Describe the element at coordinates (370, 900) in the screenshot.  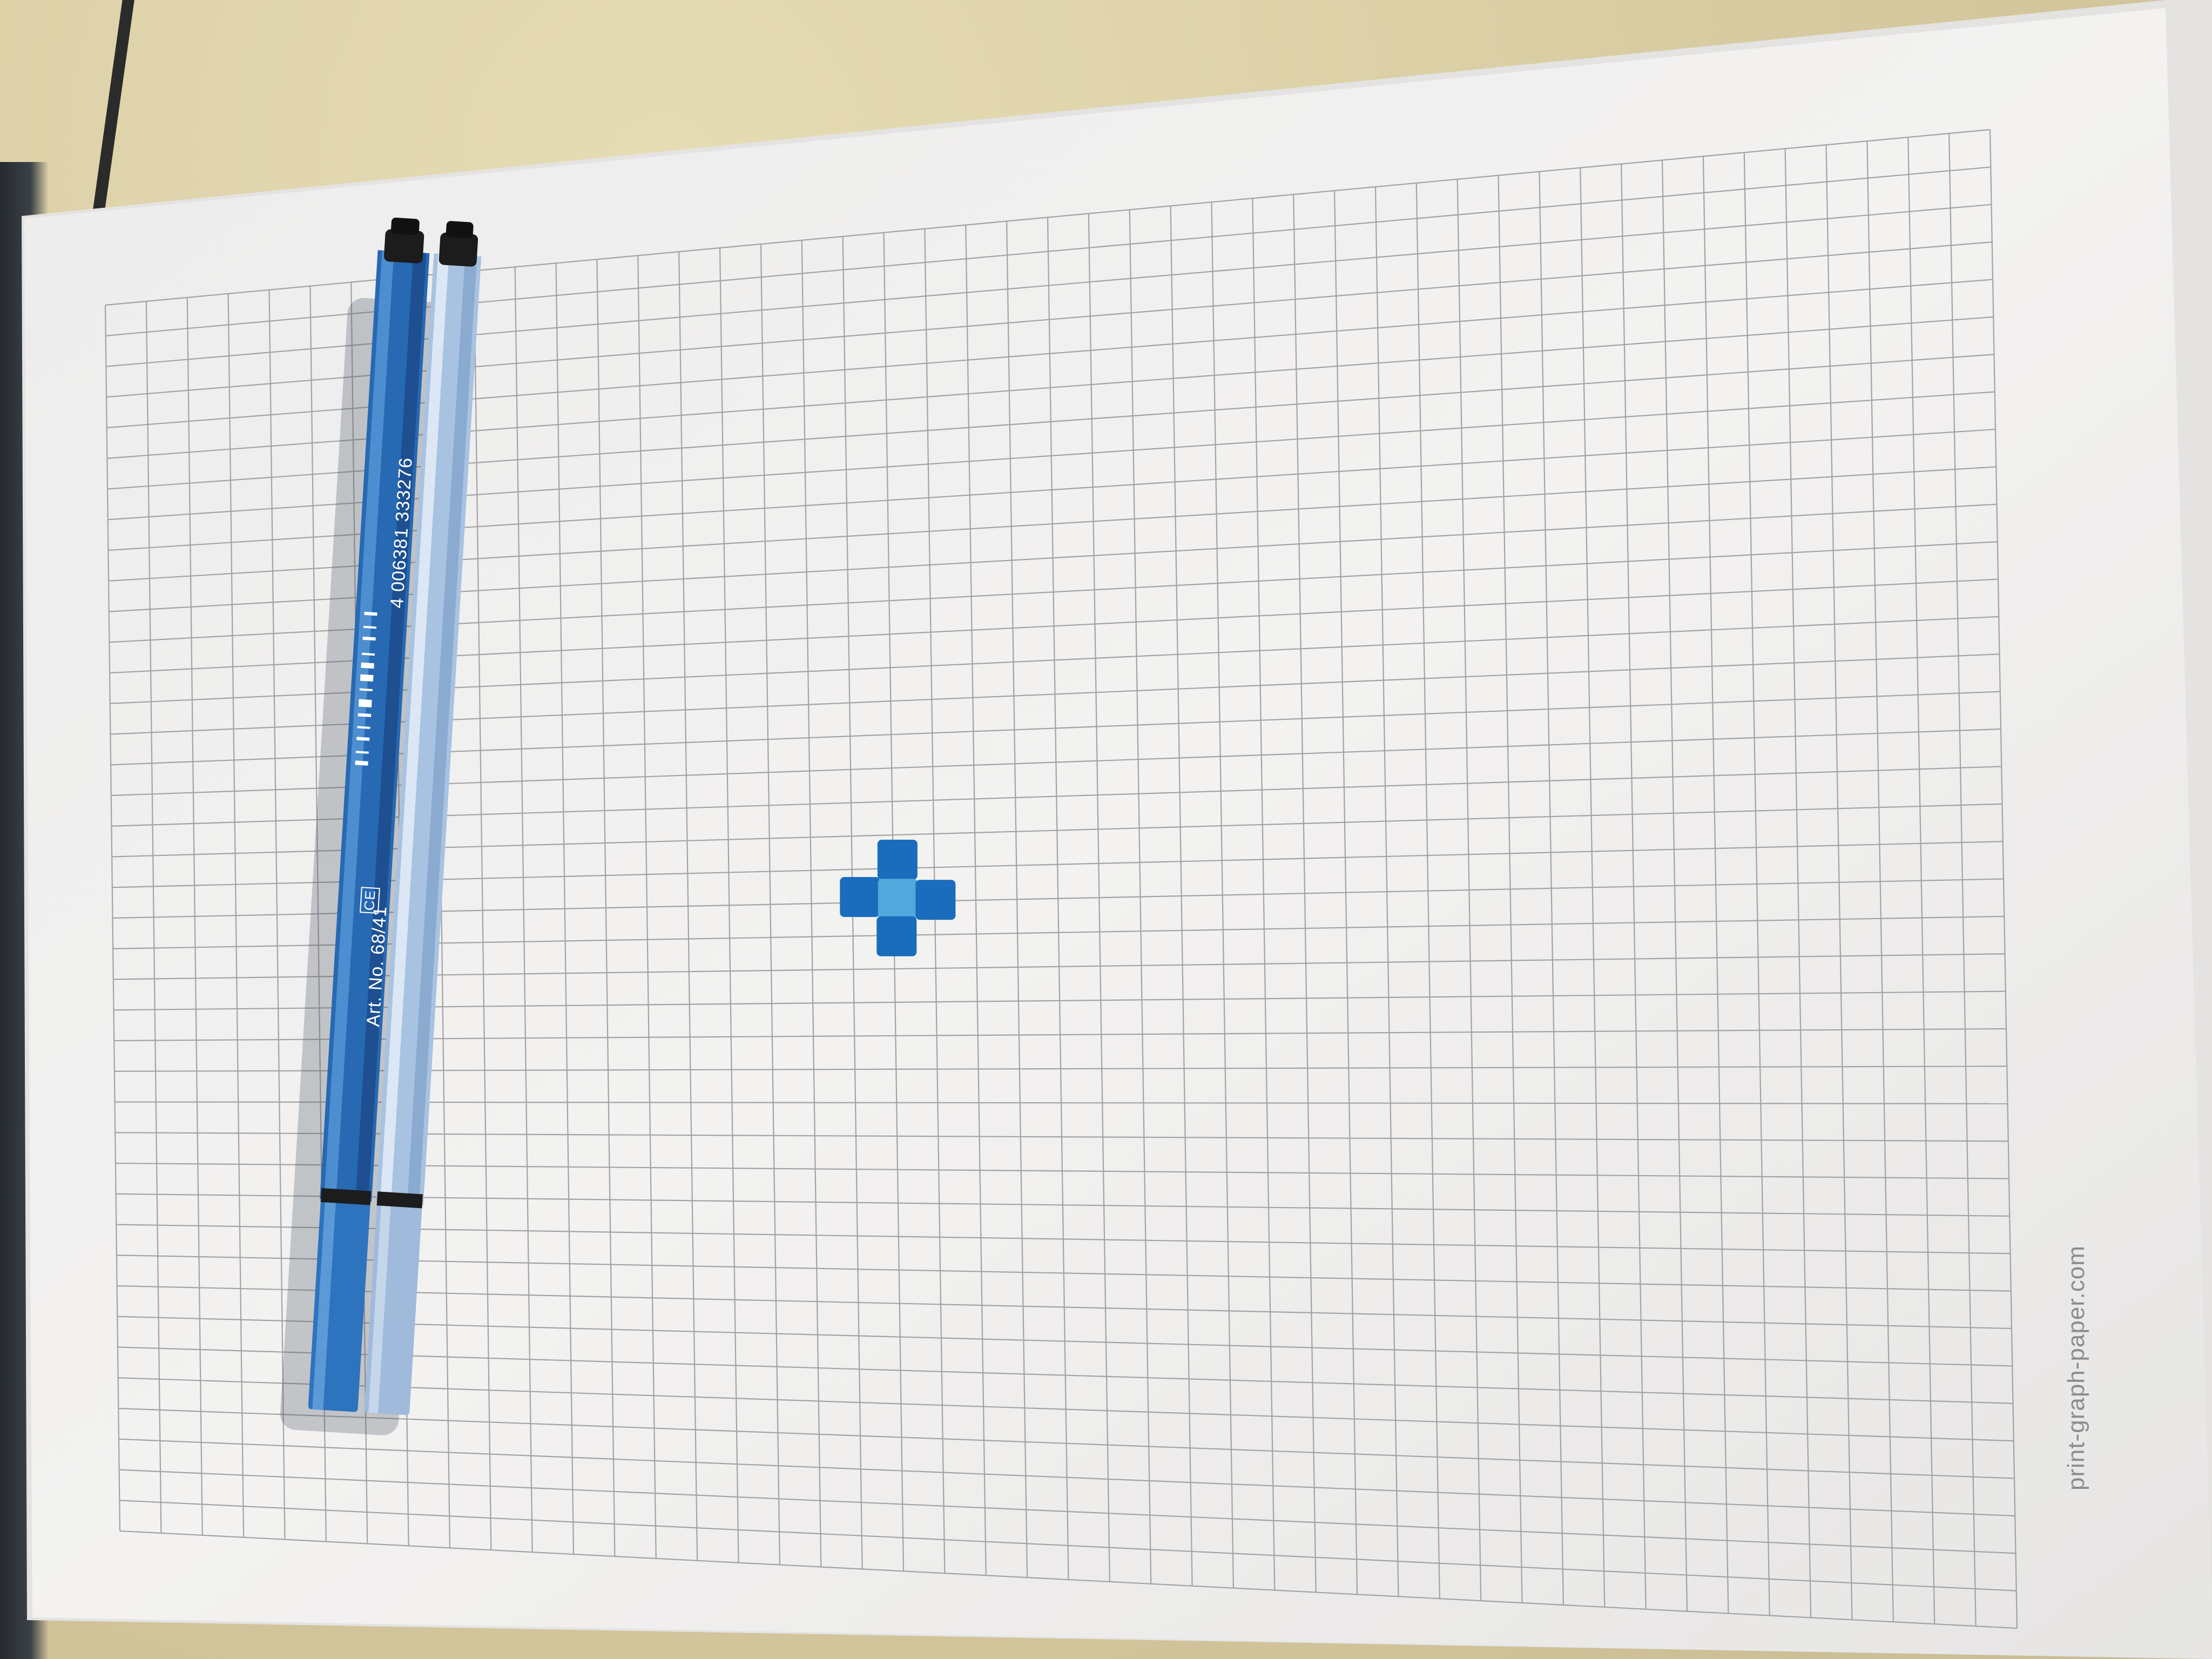
I see `pen-ce-mark: CE` at that location.